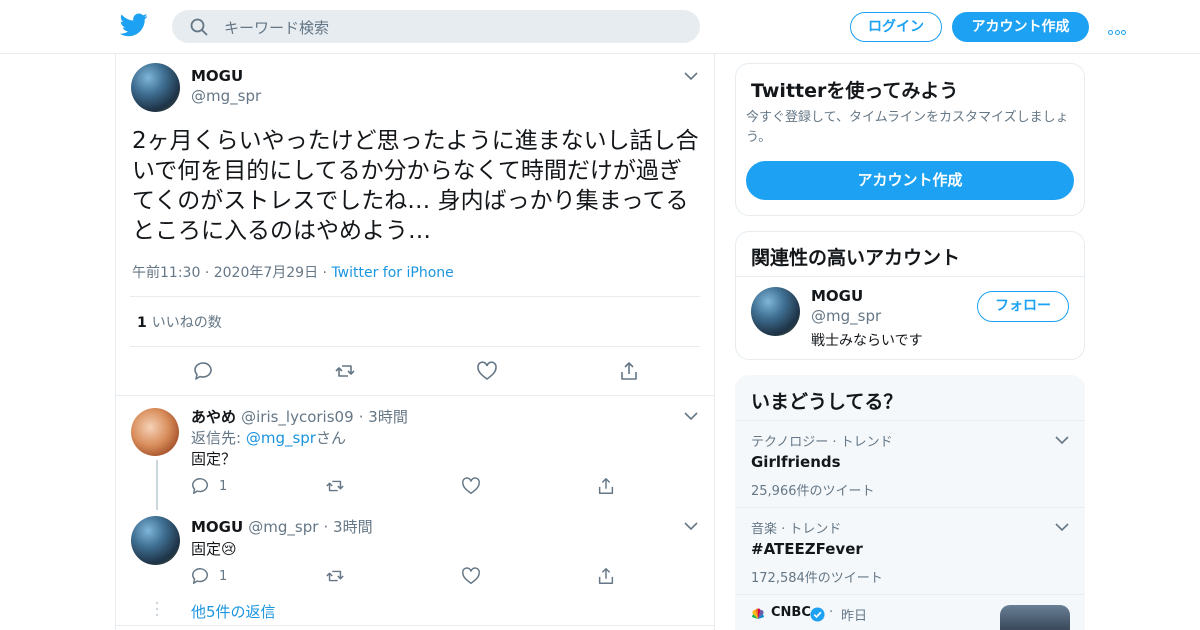 The width and height of the screenshot is (1200, 630). What do you see at coordinates (837, 296) in the screenshot?
I see `account-name: MOGU` at bounding box center [837, 296].